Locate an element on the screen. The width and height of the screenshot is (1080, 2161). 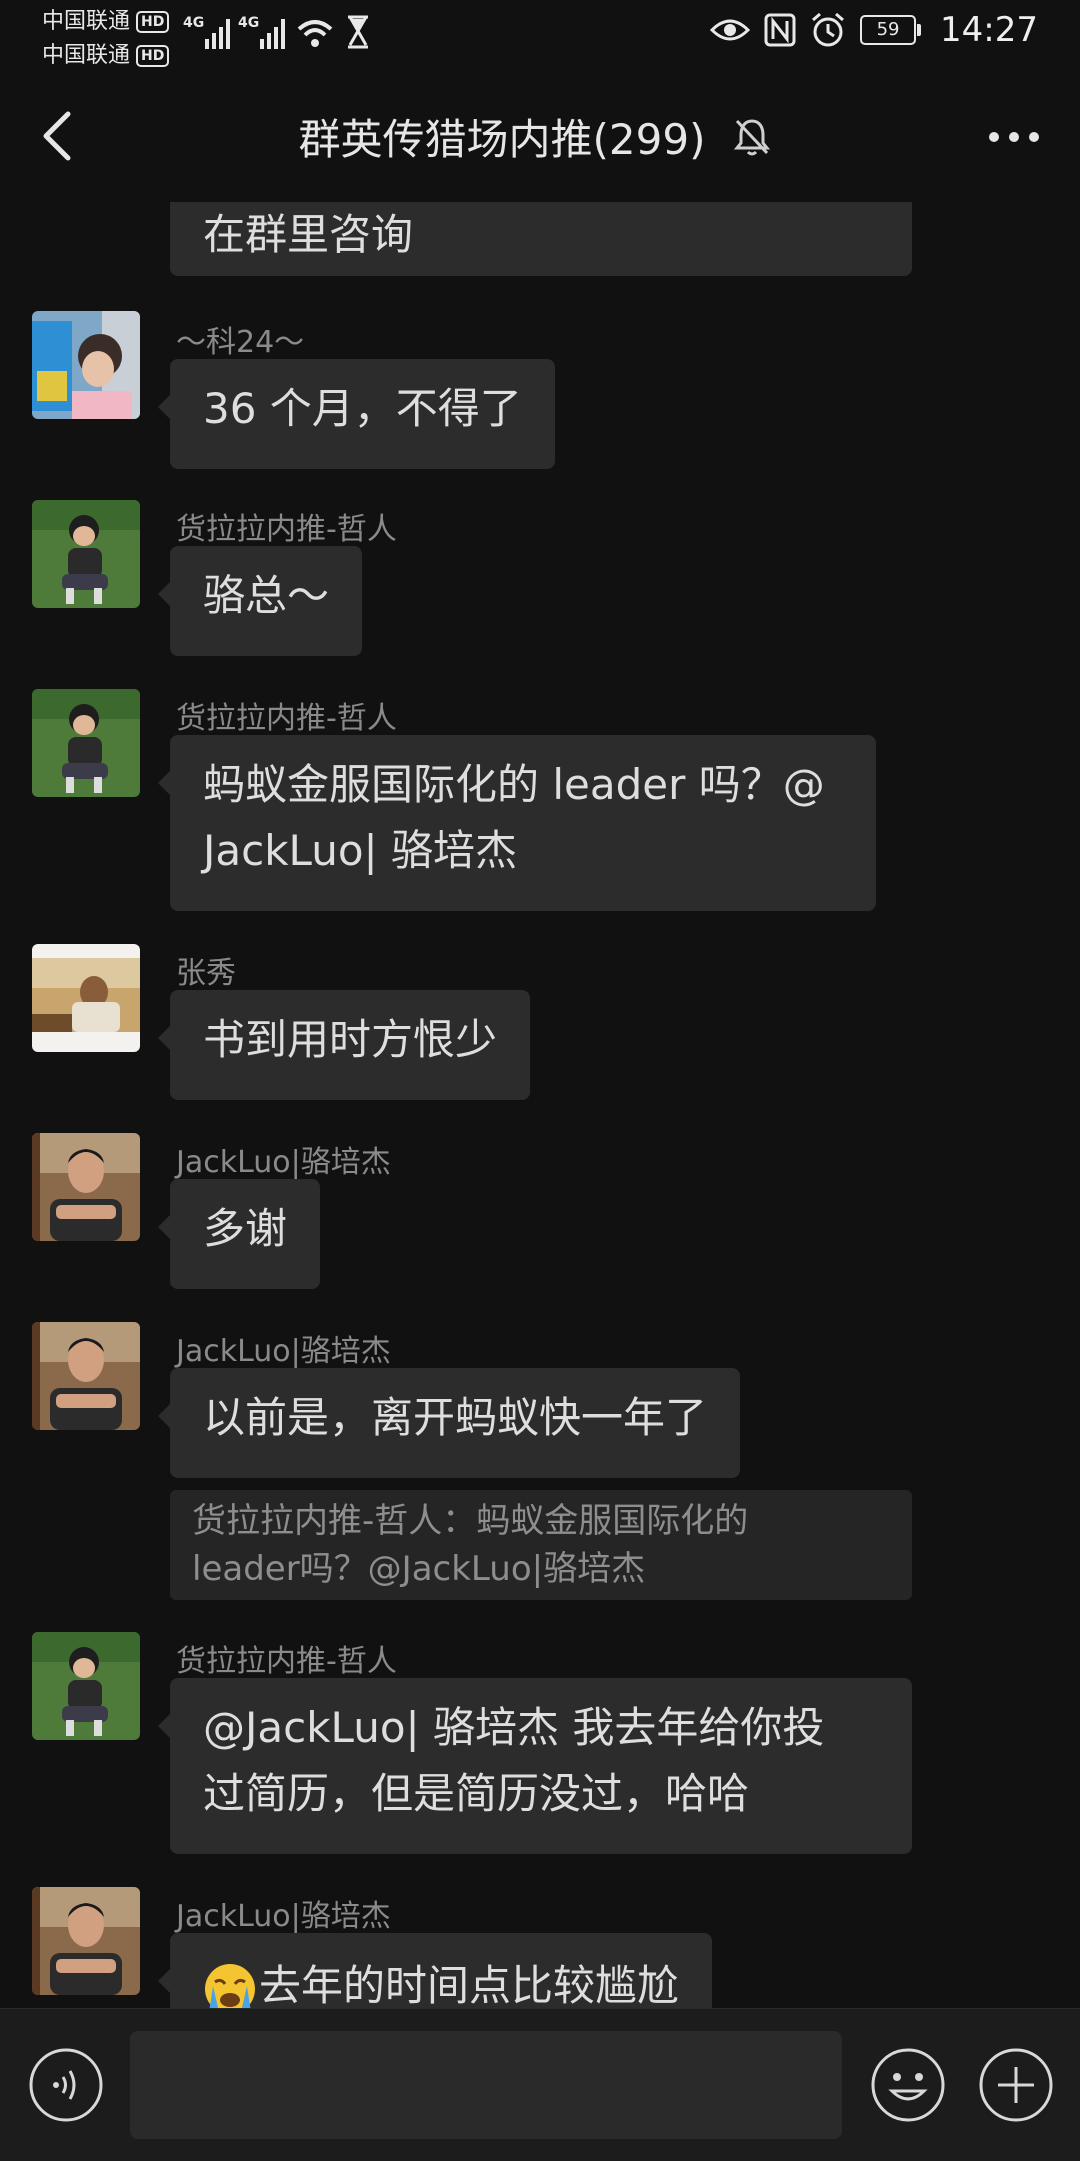
emoji-icon is located at coordinates (908, 2085).